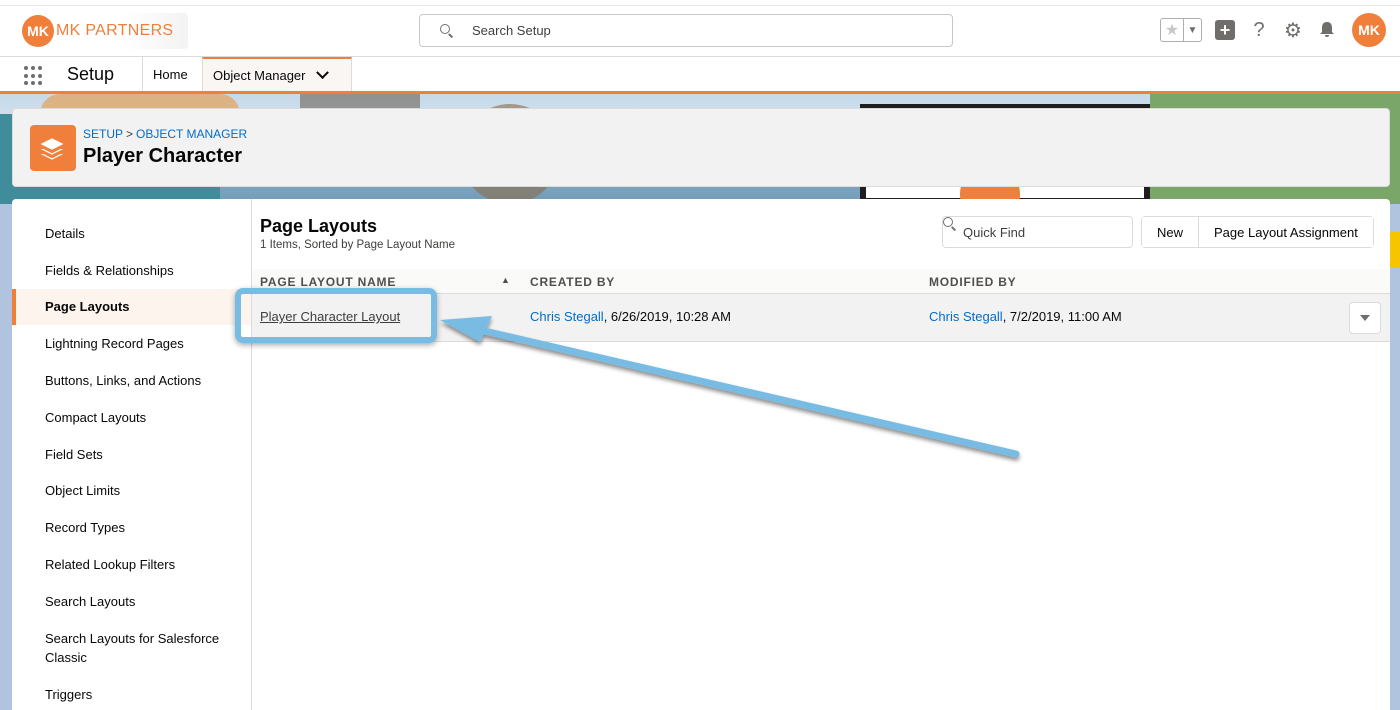  What do you see at coordinates (1170, 232) in the screenshot?
I see `new-button: New` at bounding box center [1170, 232].